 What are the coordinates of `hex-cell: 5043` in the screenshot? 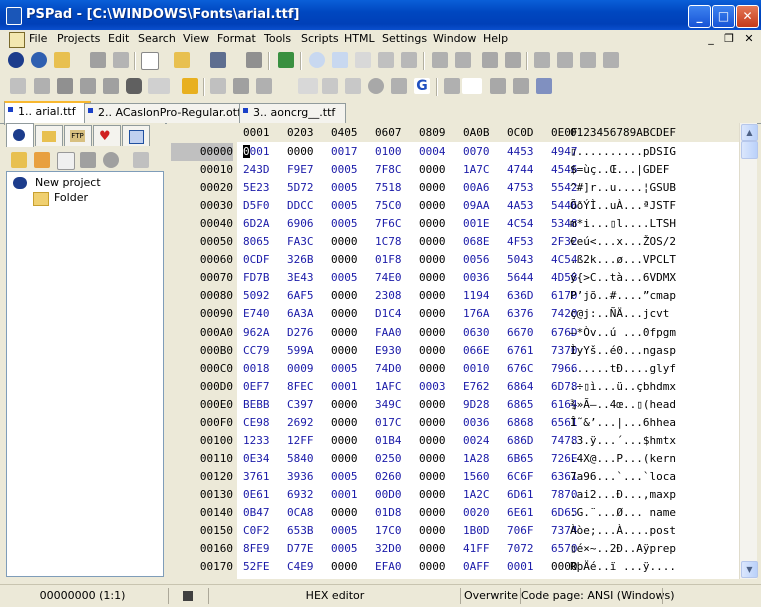 It's located at (520, 260).